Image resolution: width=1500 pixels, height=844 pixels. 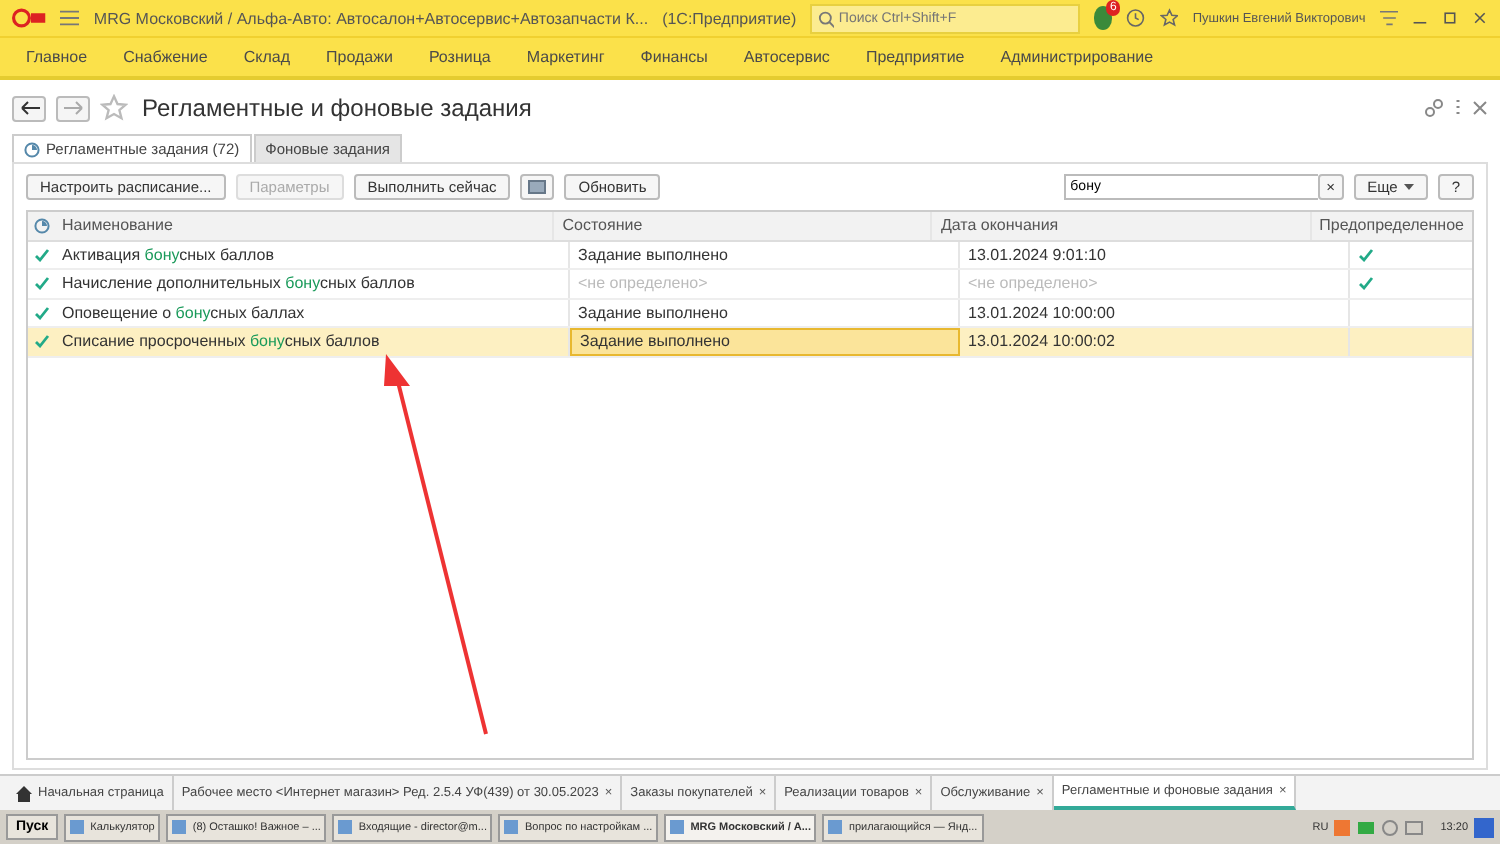 What do you see at coordinates (359, 57) in the screenshot?
I see `menu-item: Продажи` at bounding box center [359, 57].